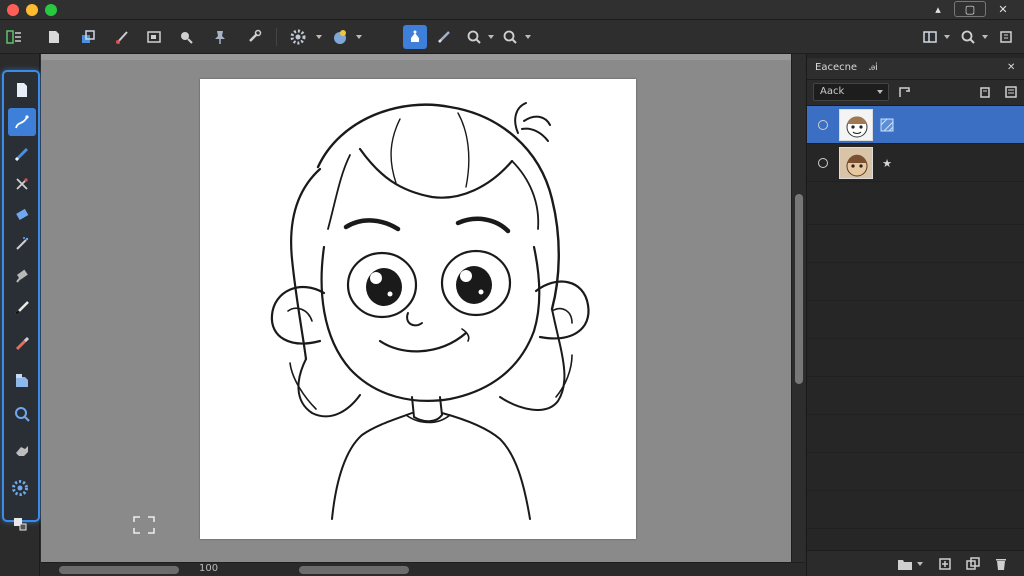  Describe the element at coordinates (985, 92) in the screenshot. I see `lock-layer-icon` at that location.